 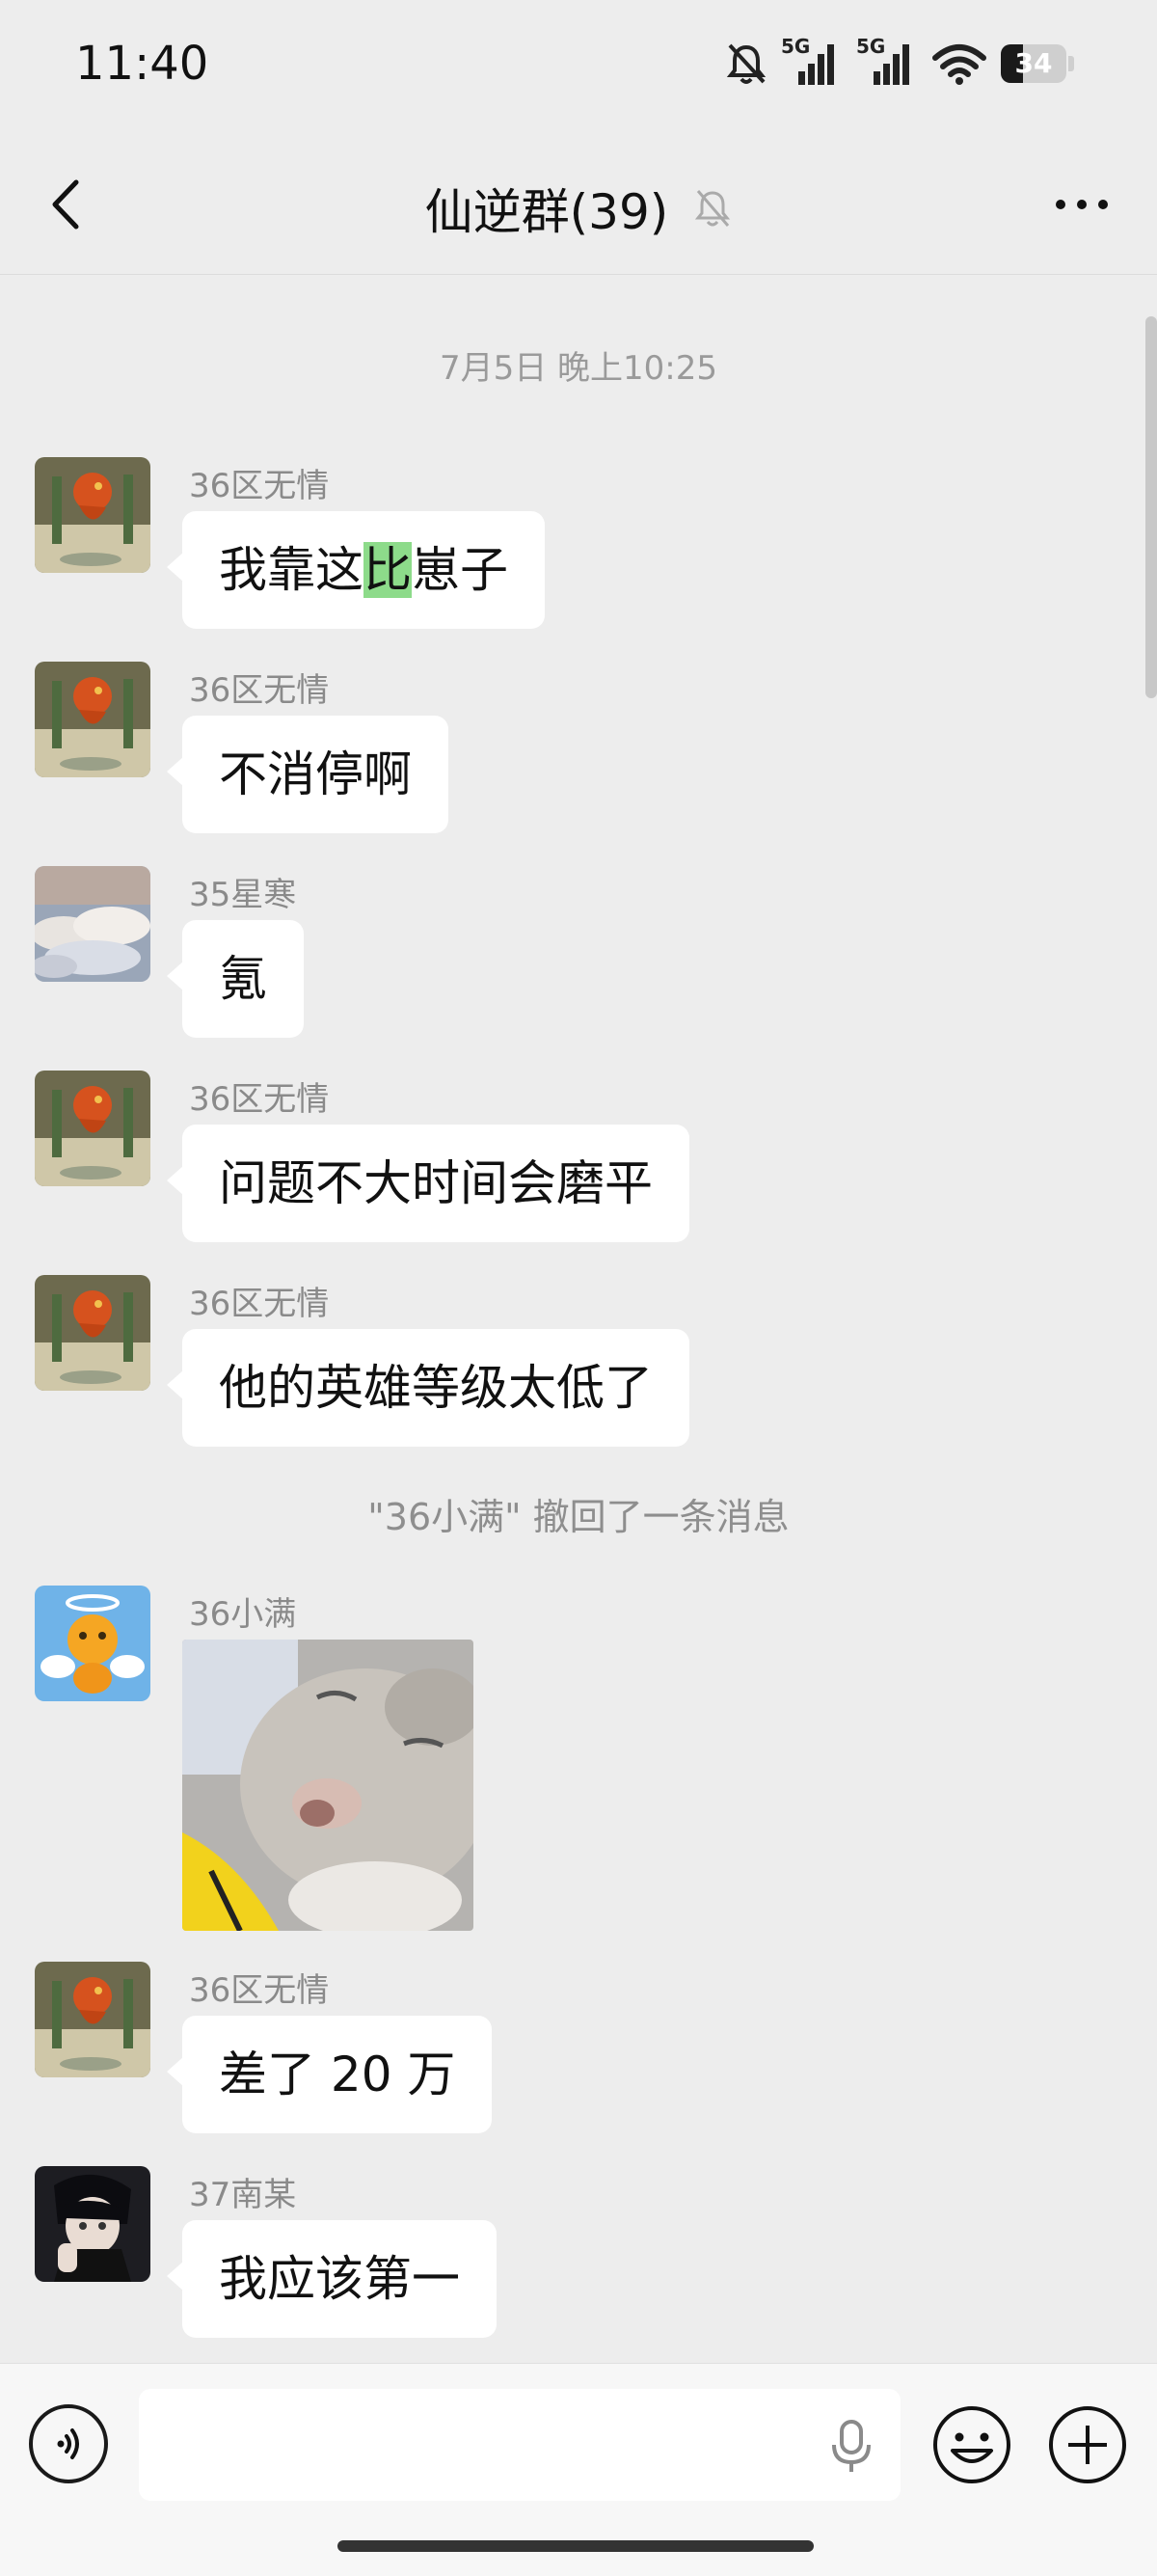 What do you see at coordinates (578, 1517) in the screenshot?
I see `recall-notice: "36小满" 撤回了一条消息` at bounding box center [578, 1517].